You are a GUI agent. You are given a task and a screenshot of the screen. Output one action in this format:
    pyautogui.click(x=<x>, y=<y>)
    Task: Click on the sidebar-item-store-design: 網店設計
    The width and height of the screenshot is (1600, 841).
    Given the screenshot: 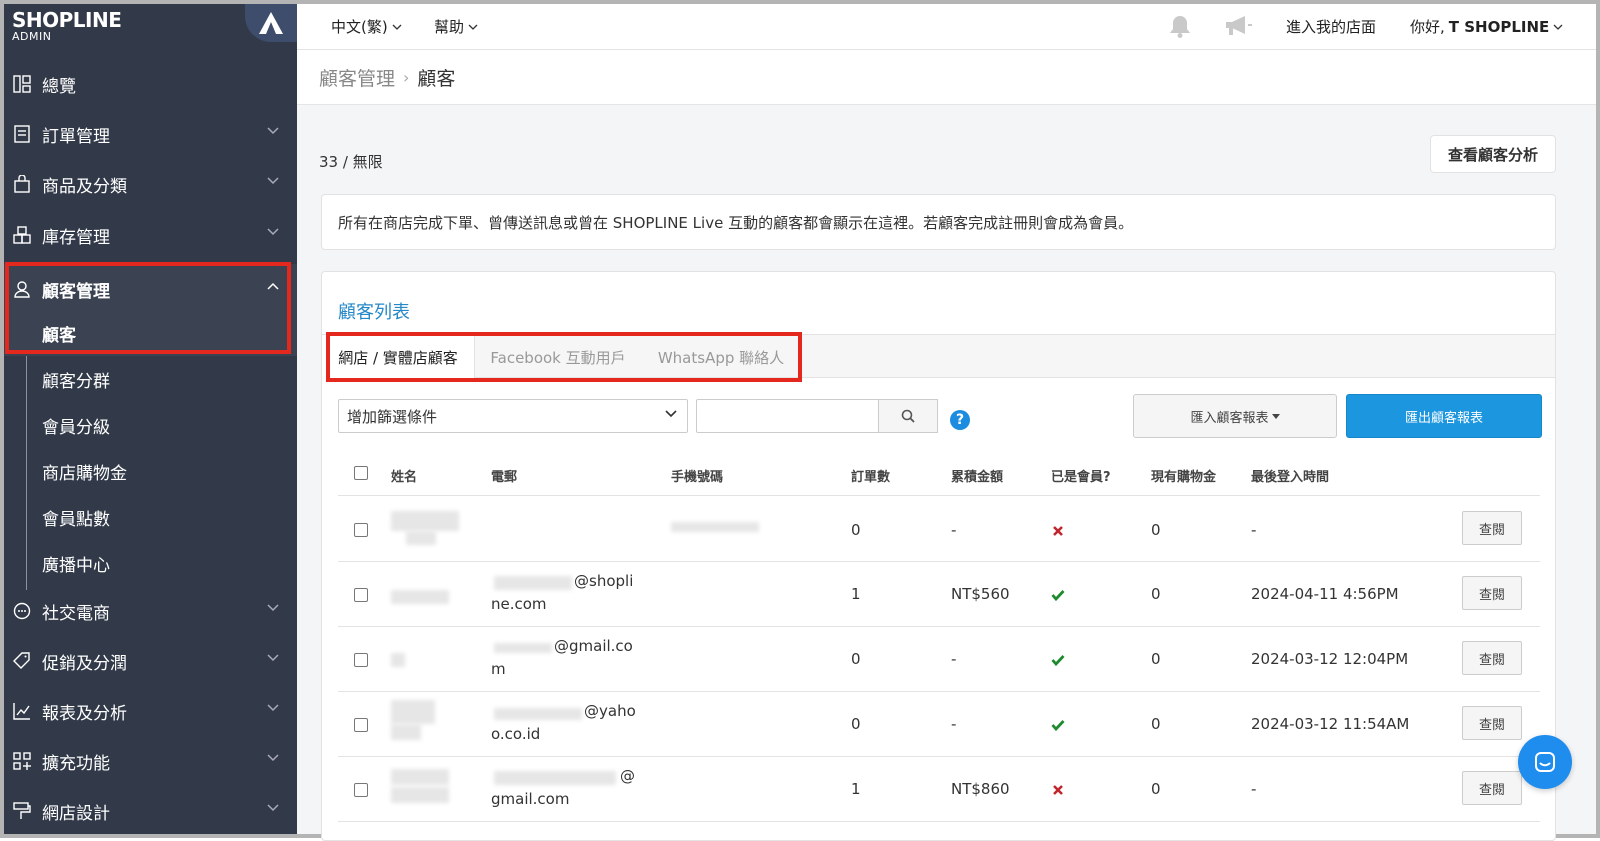 What is the action you would take?
    pyautogui.click(x=150, y=810)
    